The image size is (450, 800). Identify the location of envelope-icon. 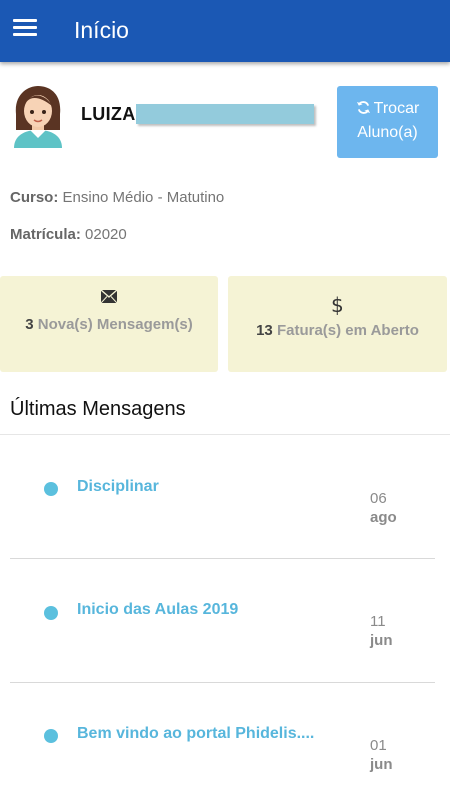
(109, 296).